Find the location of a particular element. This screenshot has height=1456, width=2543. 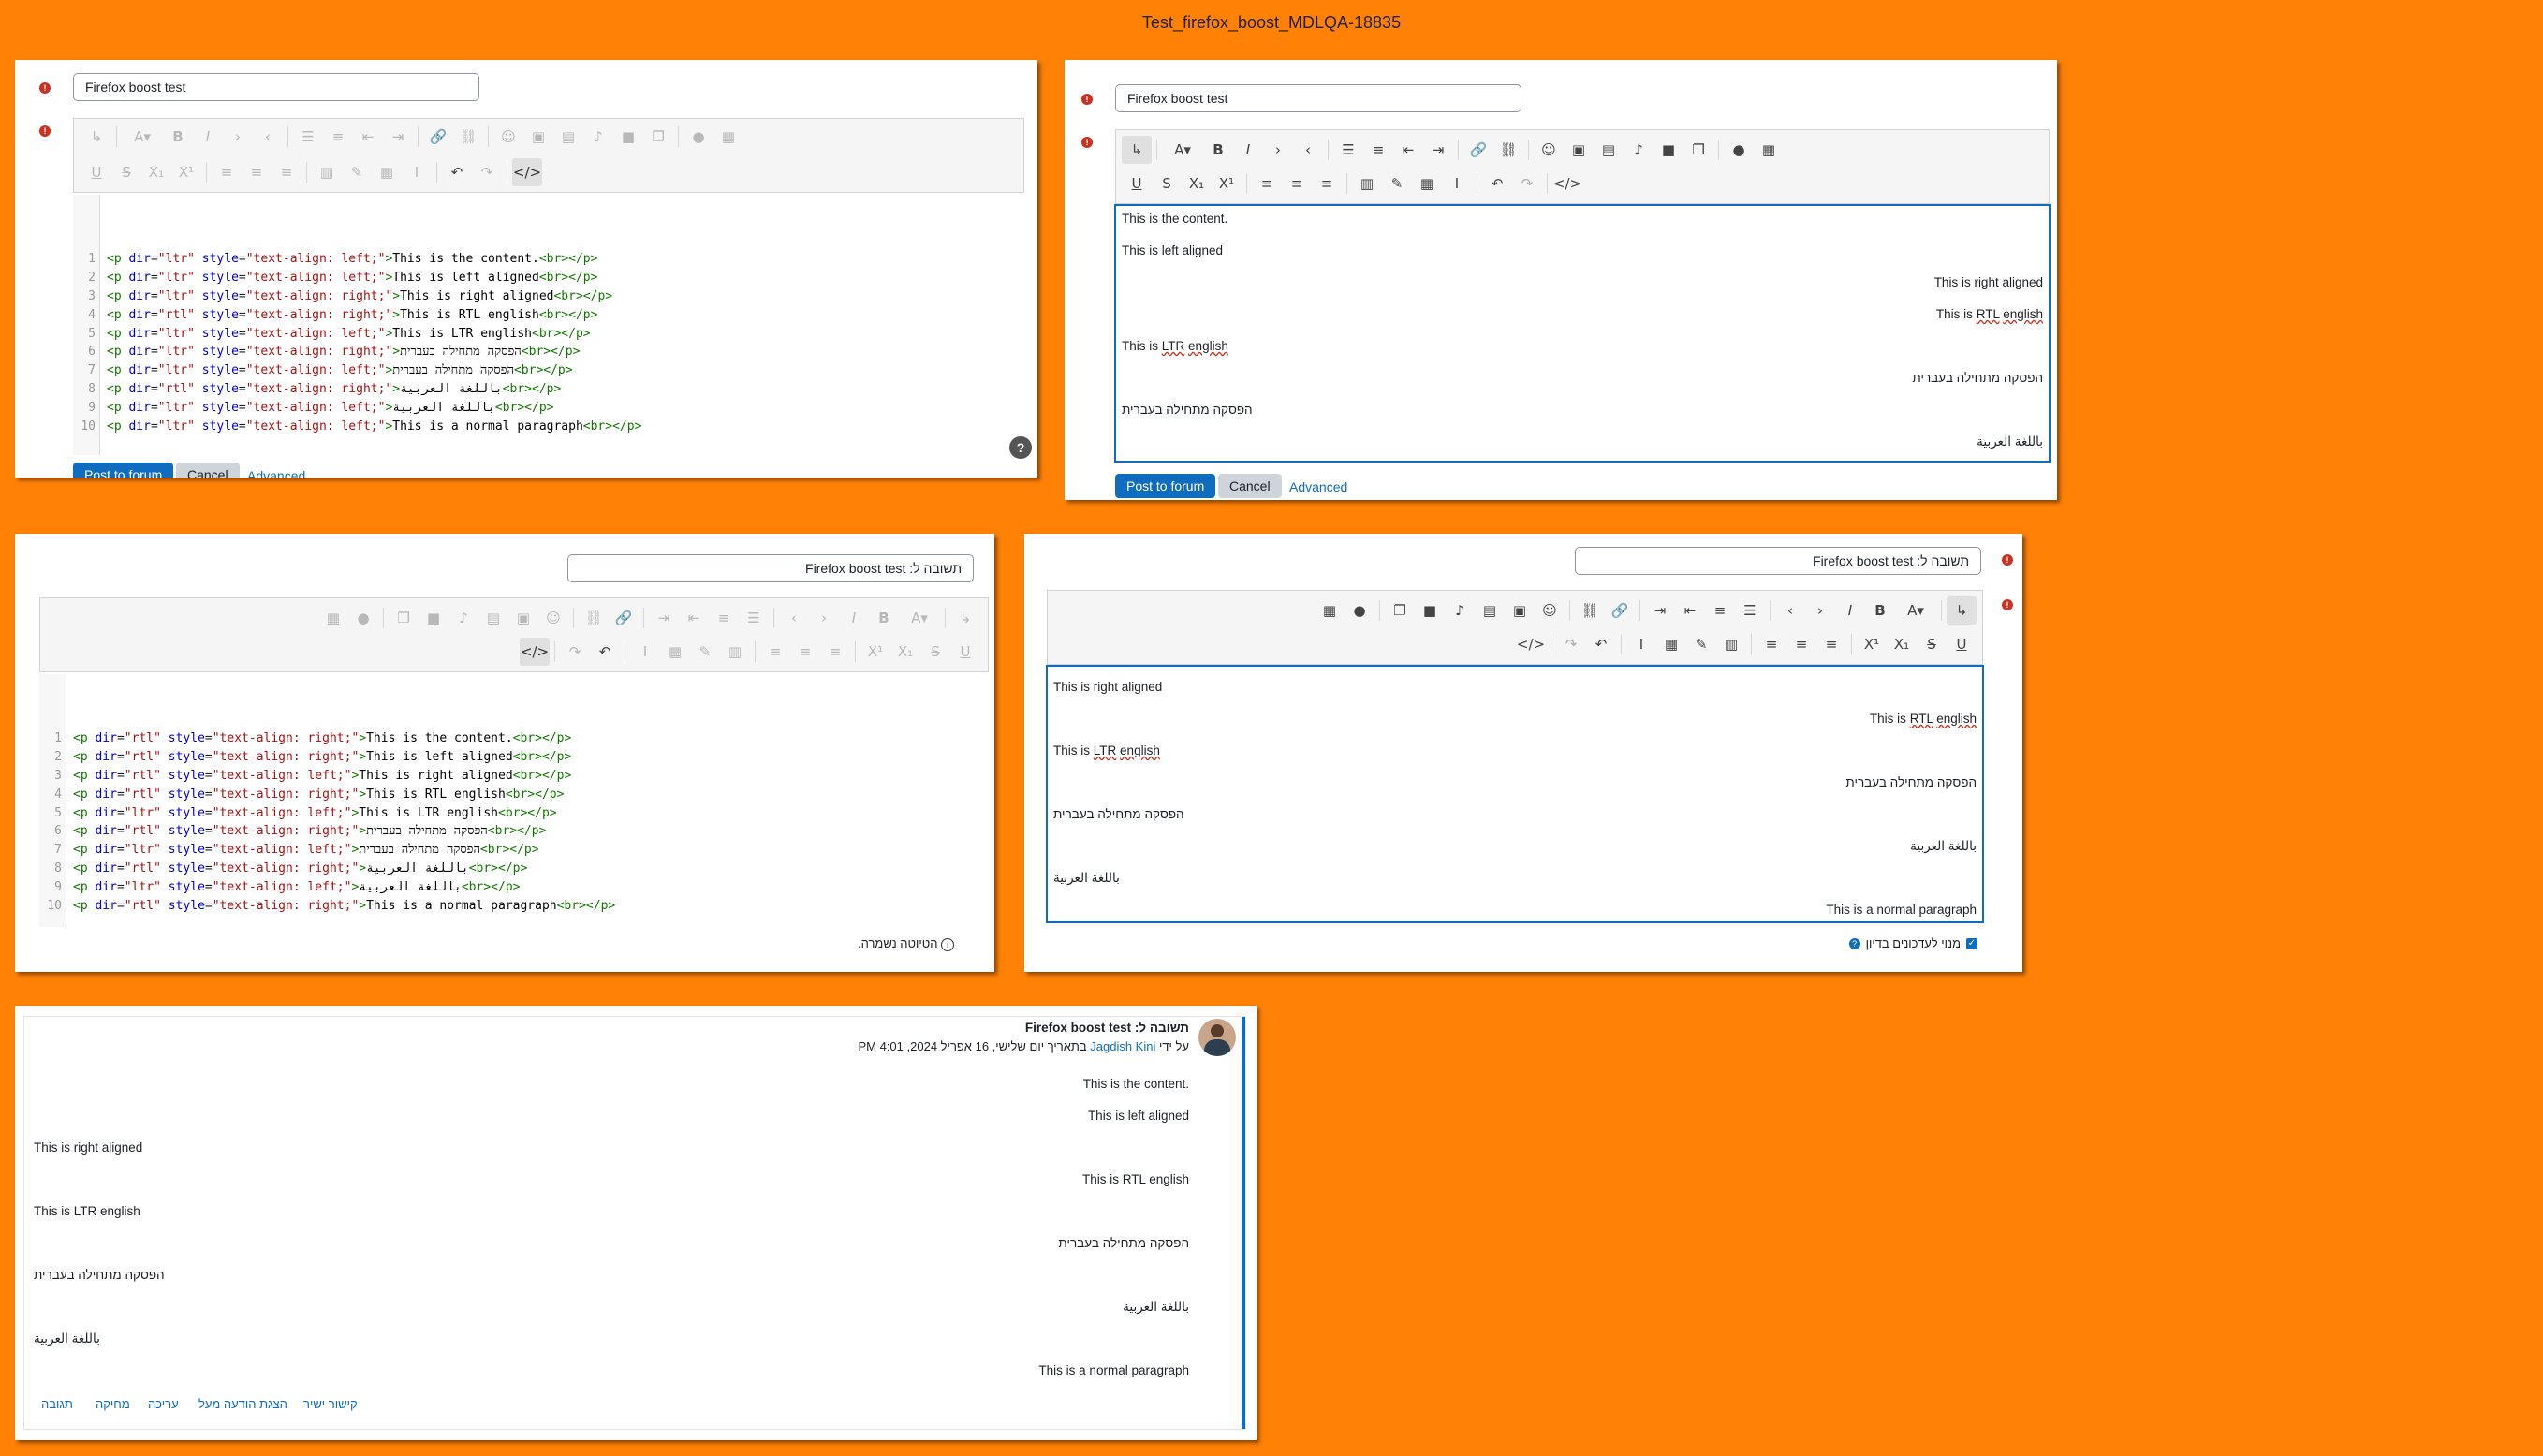

subscribe-checkbox: ✓ is located at coordinates (1971, 943).